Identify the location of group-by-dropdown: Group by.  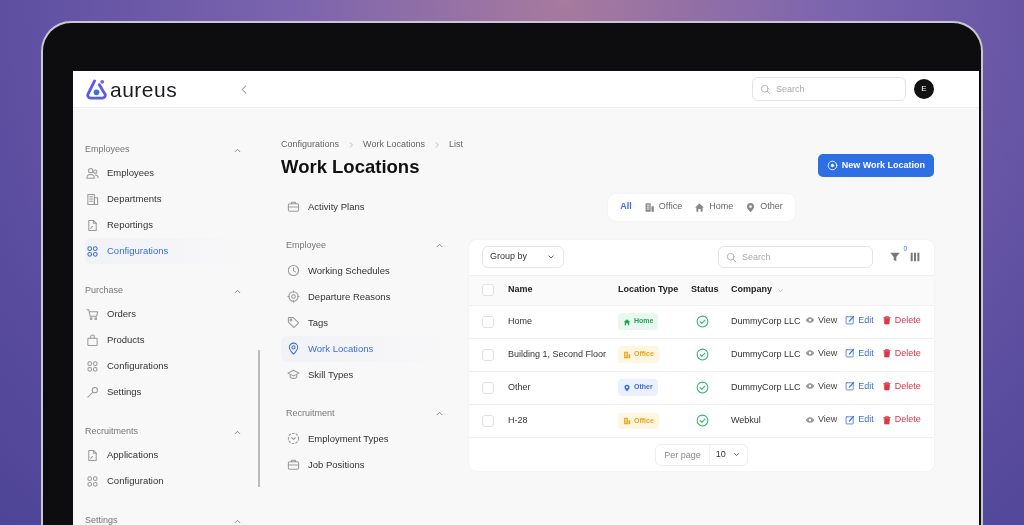
(523, 257).